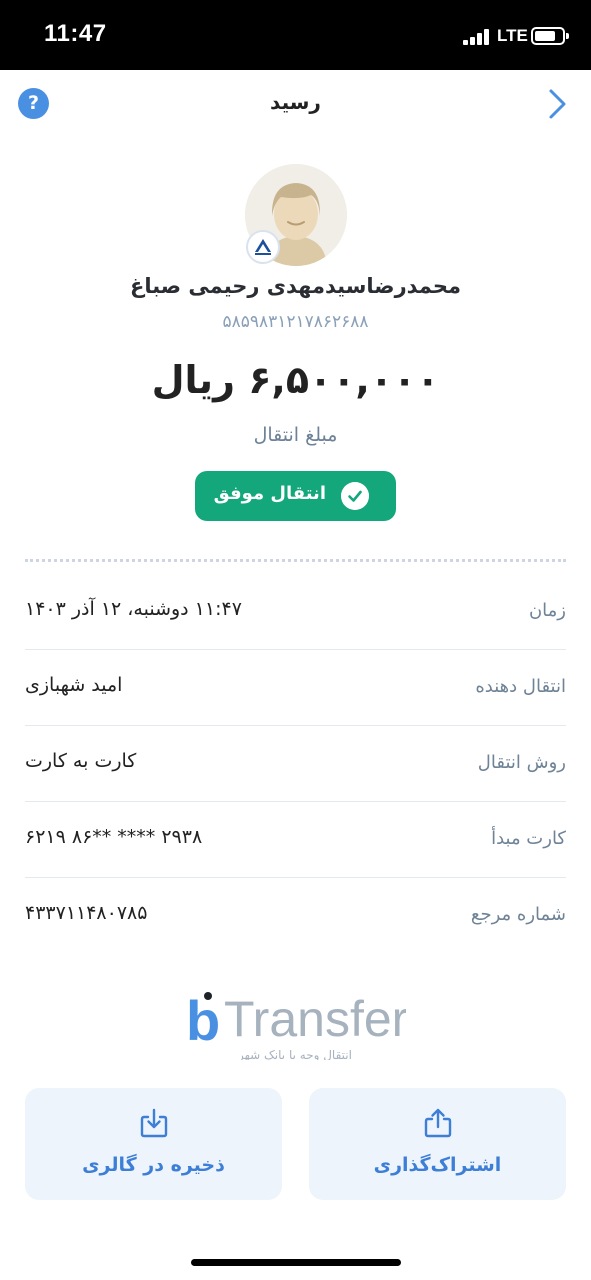 The image size is (591, 1280). I want to click on divider, so click(295, 560).